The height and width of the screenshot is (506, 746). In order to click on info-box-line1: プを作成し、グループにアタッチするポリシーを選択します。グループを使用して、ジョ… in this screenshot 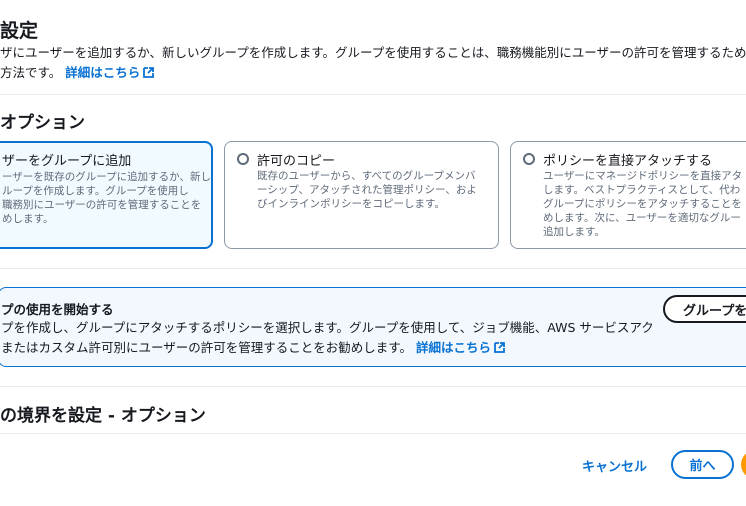, I will do `click(327, 327)`.